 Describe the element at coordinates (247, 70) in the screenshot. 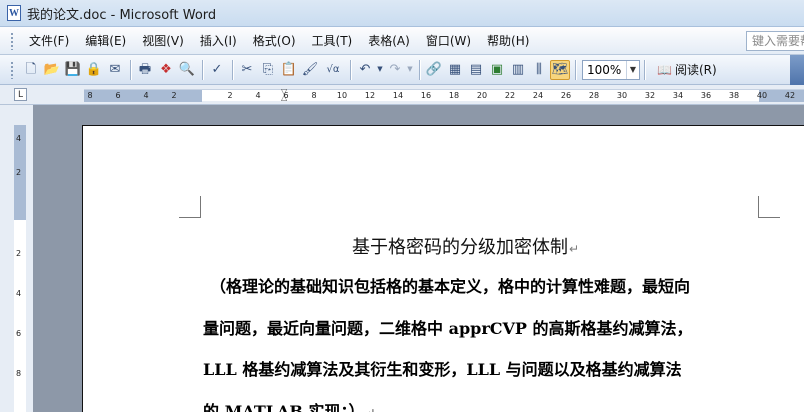

I see `cut-icon: ✂` at that location.